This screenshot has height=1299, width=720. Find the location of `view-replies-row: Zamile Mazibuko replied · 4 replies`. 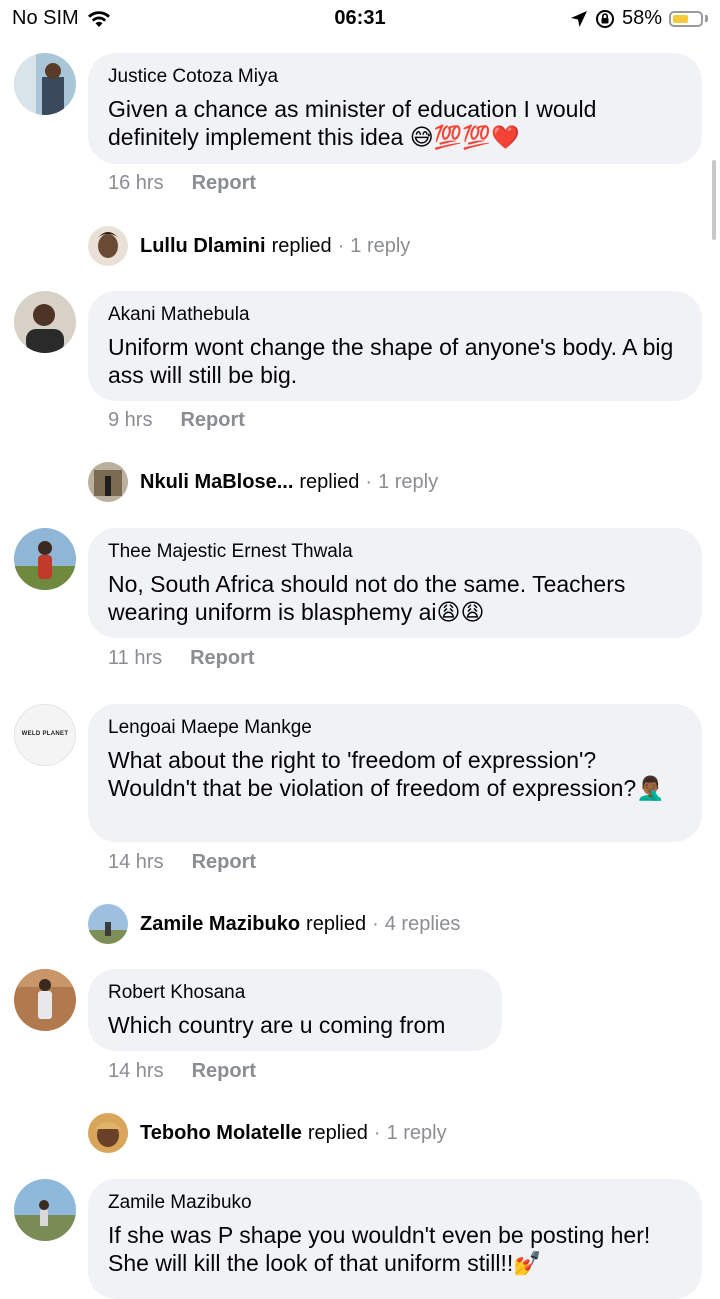

view-replies-row: Zamile Mazibuko replied · 4 replies is located at coordinates (274, 924).